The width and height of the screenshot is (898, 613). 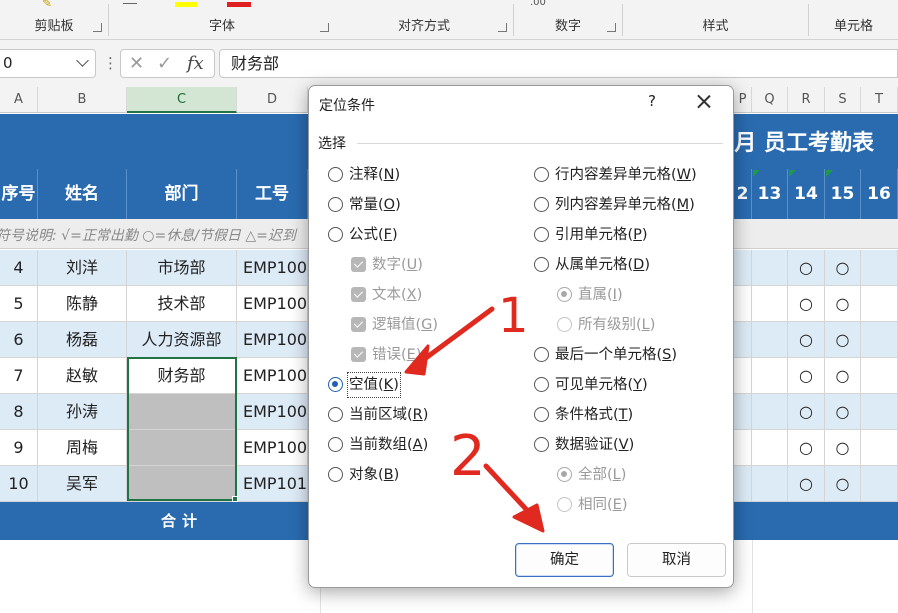 I want to click on table-cell-no: 9, so click(x=19, y=448).